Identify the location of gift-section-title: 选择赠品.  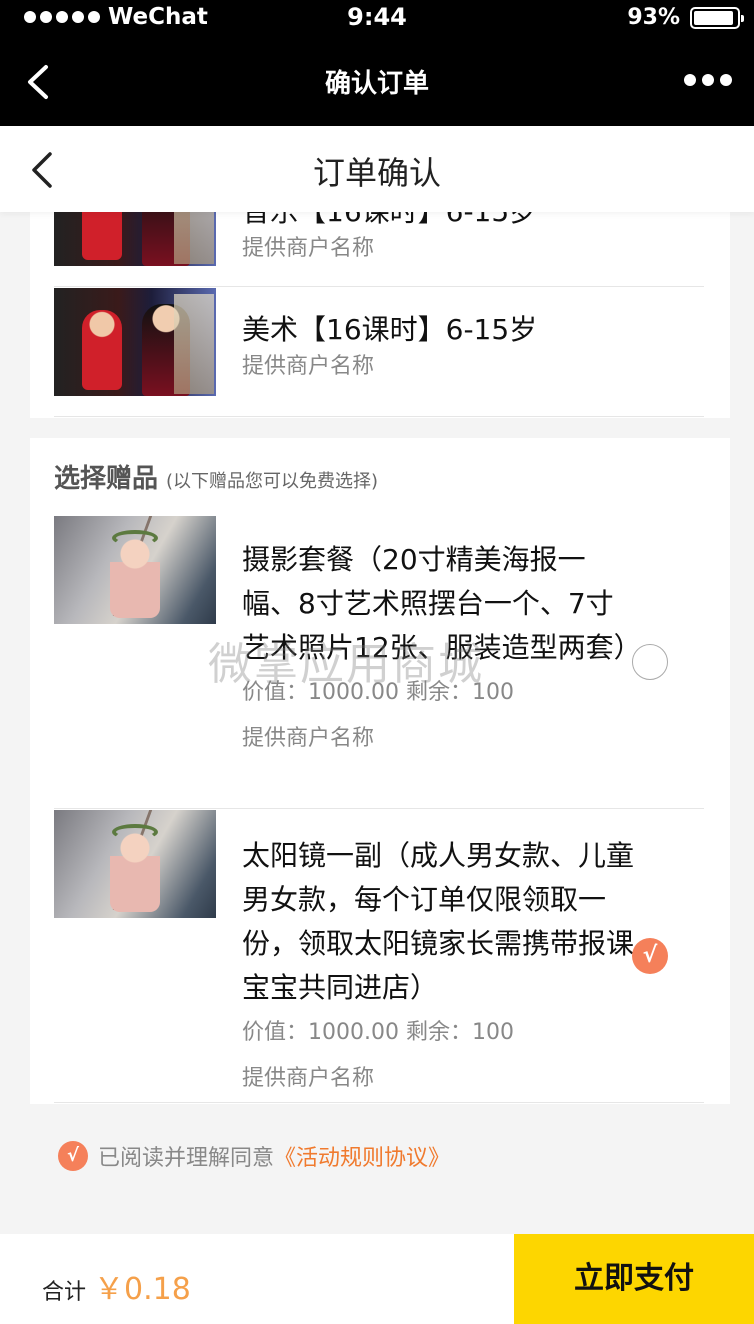
(106, 479).